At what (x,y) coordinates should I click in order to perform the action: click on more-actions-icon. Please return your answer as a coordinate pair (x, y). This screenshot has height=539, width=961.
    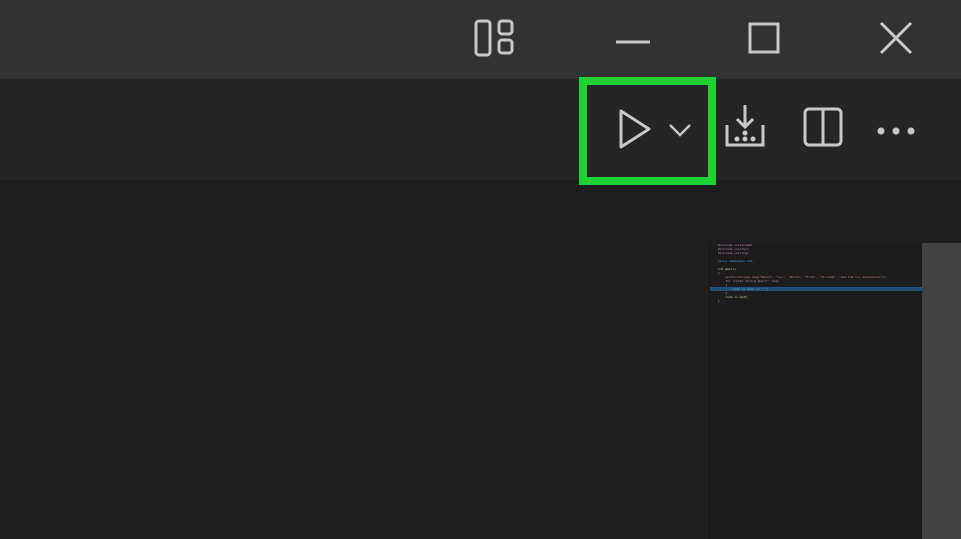
    Looking at the image, I should click on (896, 129).